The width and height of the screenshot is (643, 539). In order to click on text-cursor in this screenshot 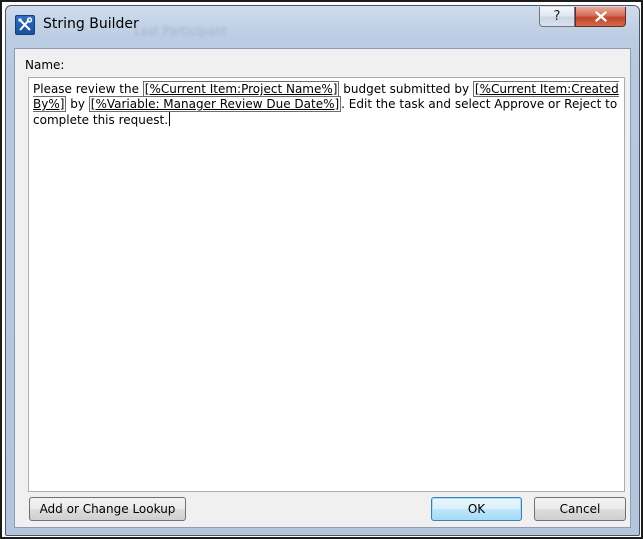, I will do `click(170, 119)`.